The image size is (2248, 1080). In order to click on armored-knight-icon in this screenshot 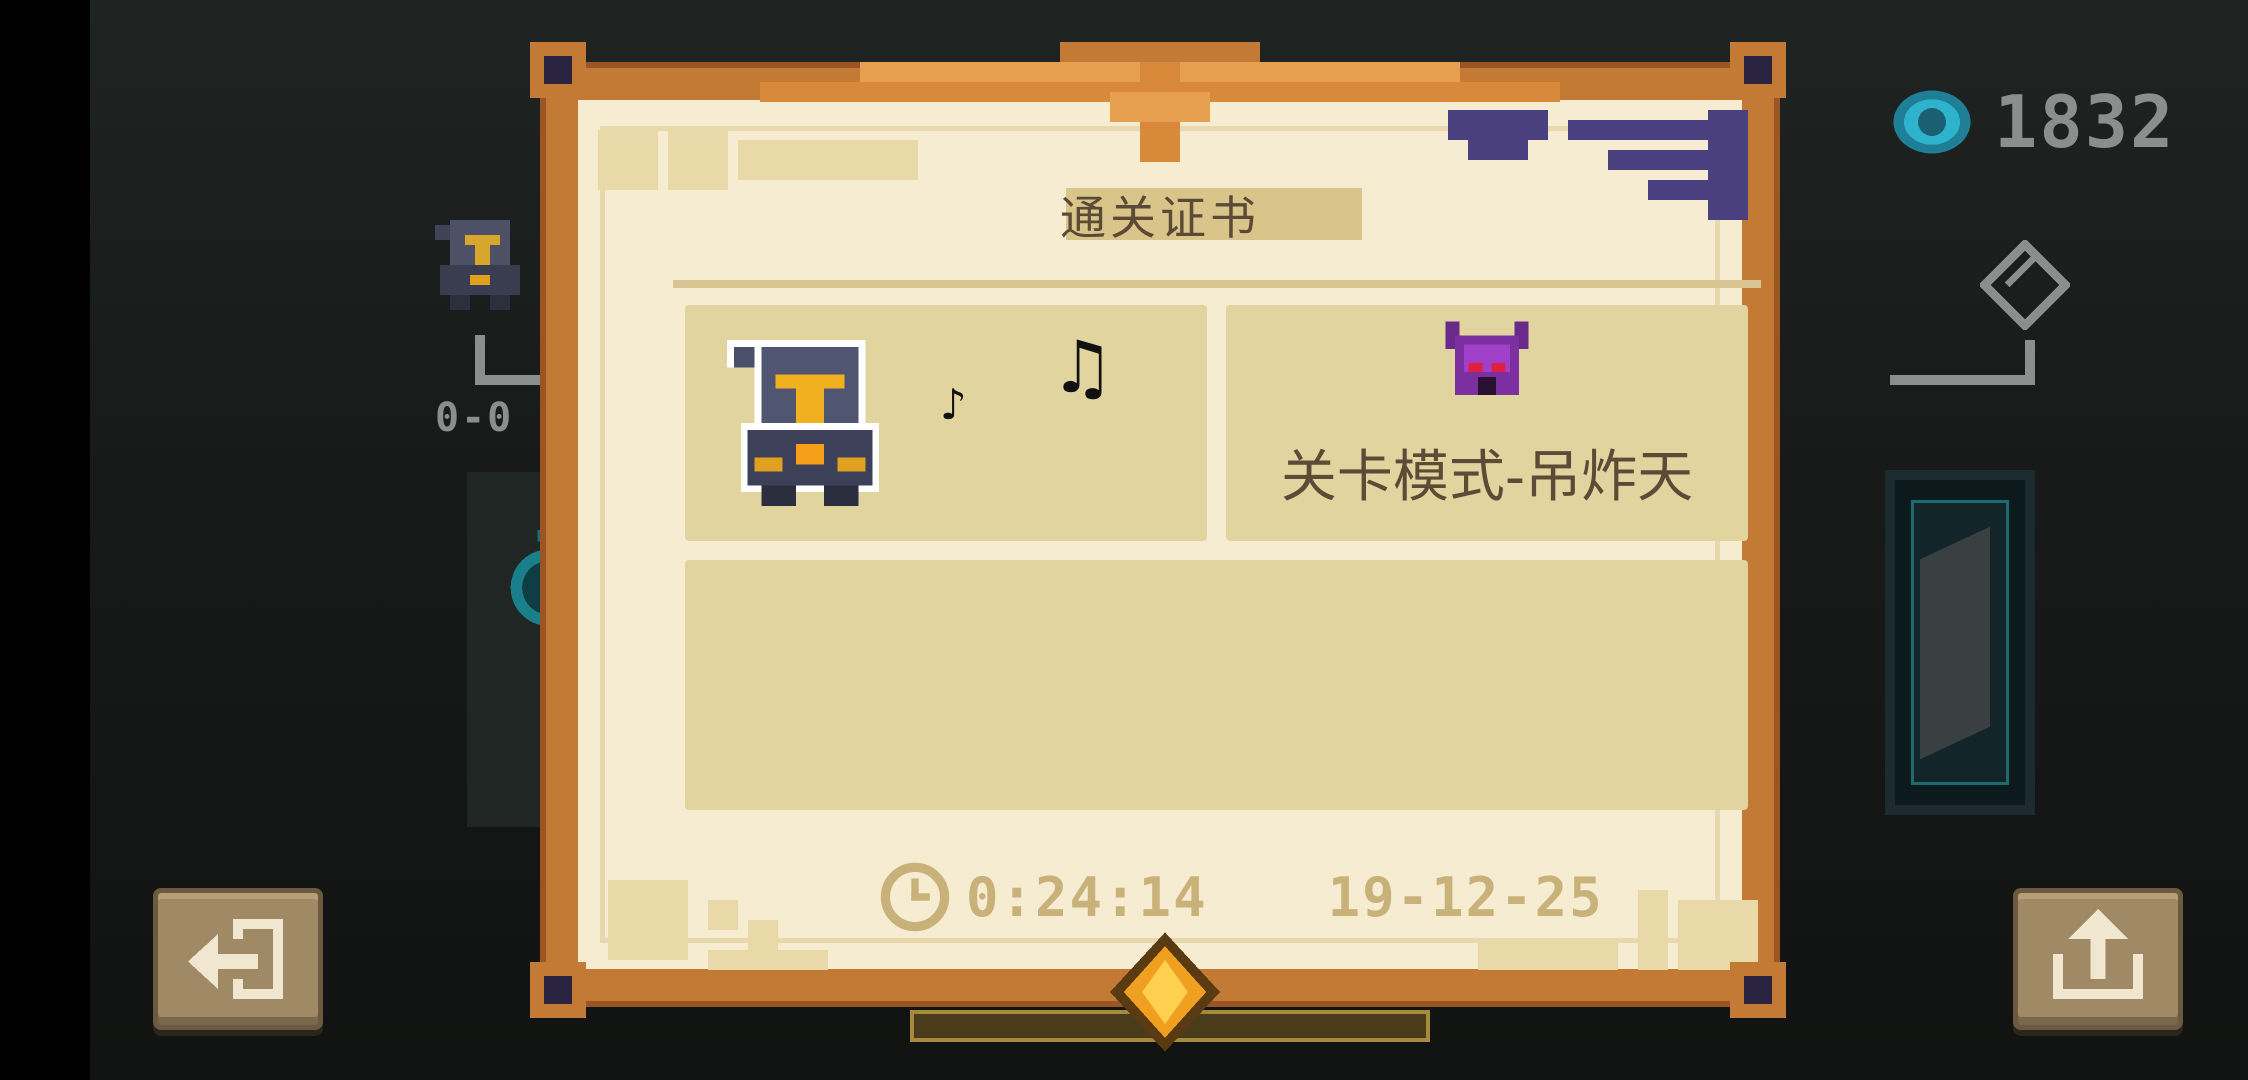, I will do `click(803, 423)`.